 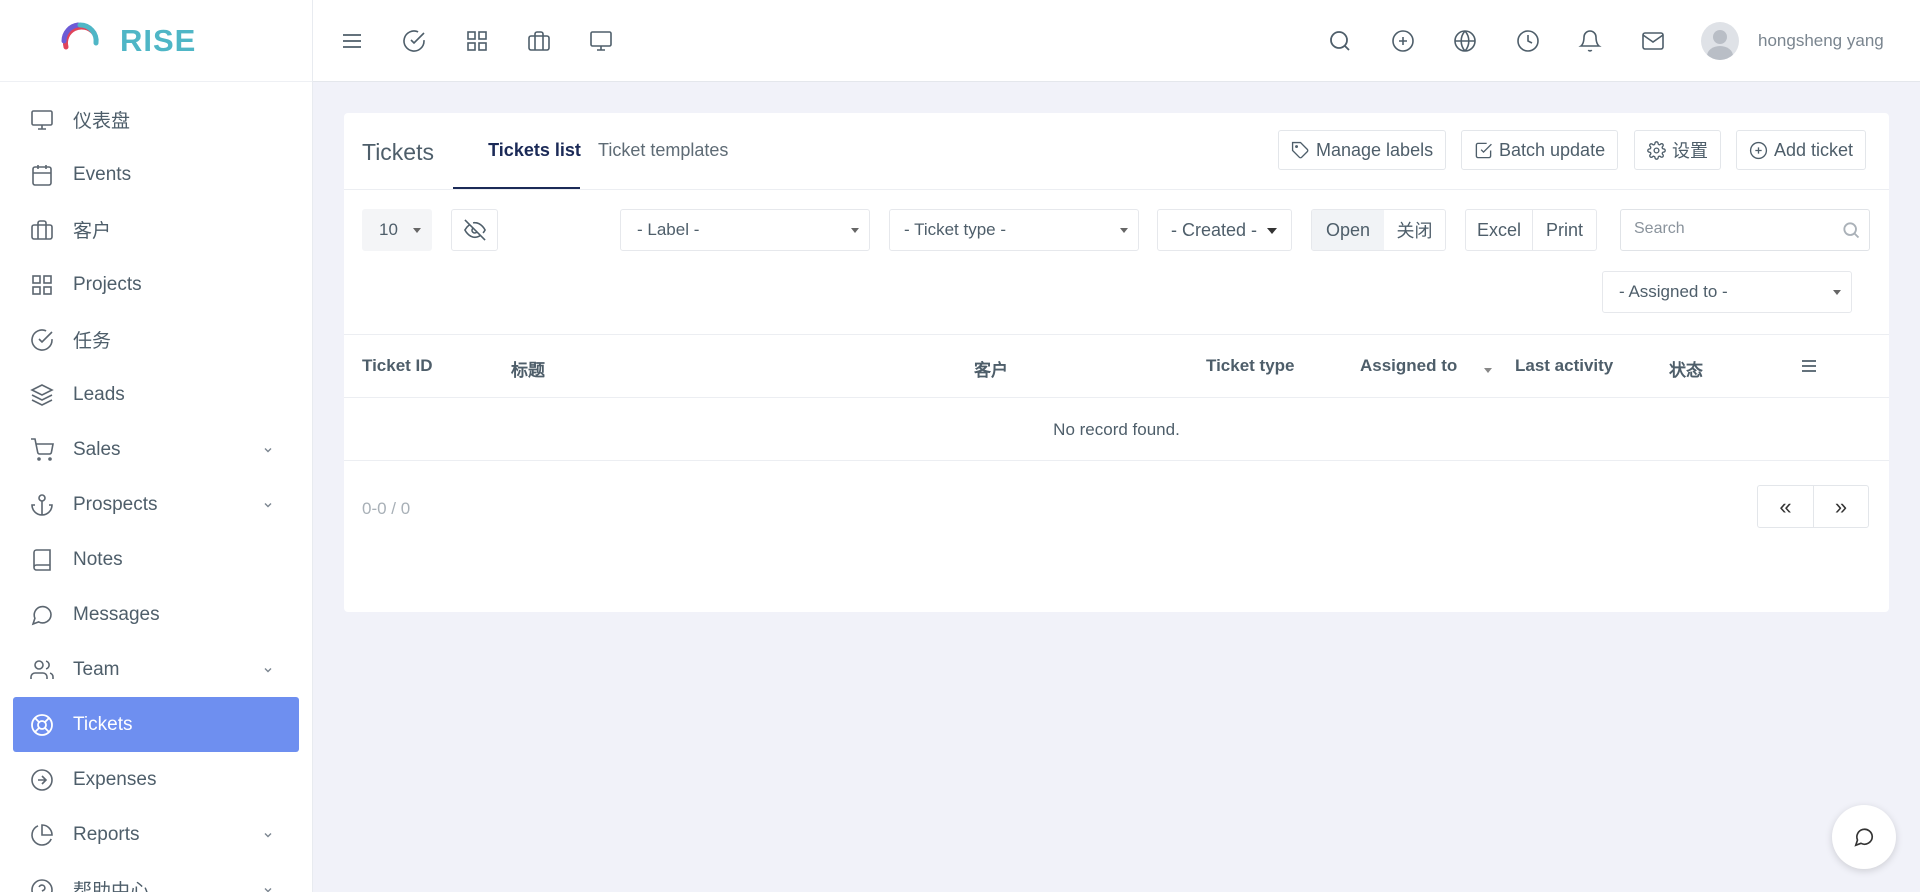 What do you see at coordinates (1224, 230) in the screenshot?
I see `created-filter-dropdown: - Created -` at bounding box center [1224, 230].